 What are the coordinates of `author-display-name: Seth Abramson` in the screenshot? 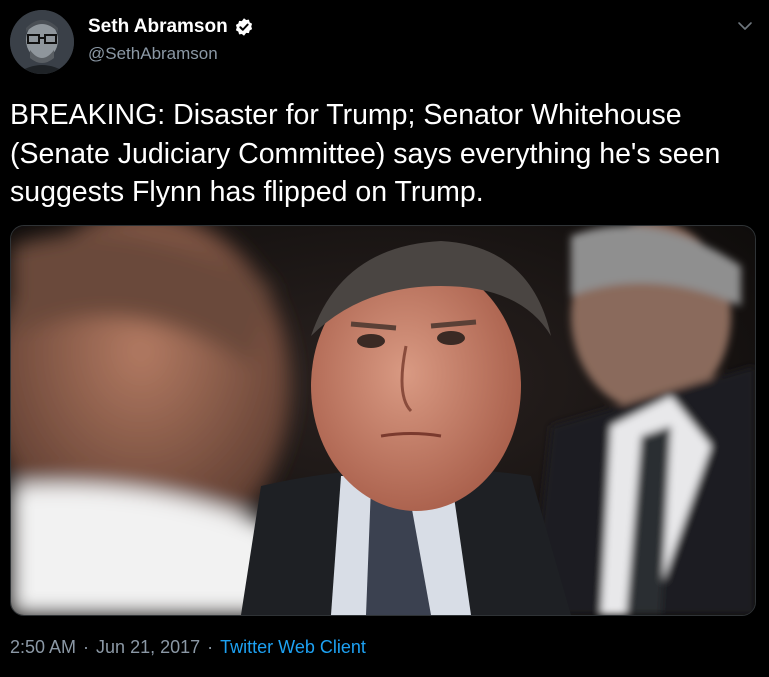 It's located at (158, 27).